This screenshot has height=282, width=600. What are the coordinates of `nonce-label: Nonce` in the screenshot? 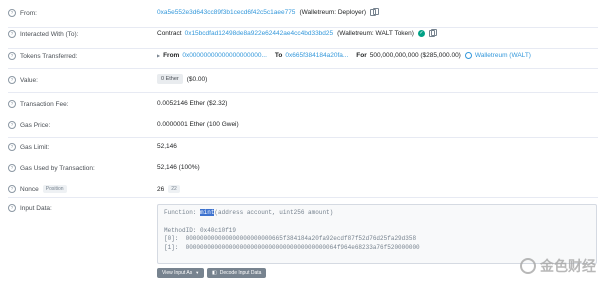 It's located at (29, 189).